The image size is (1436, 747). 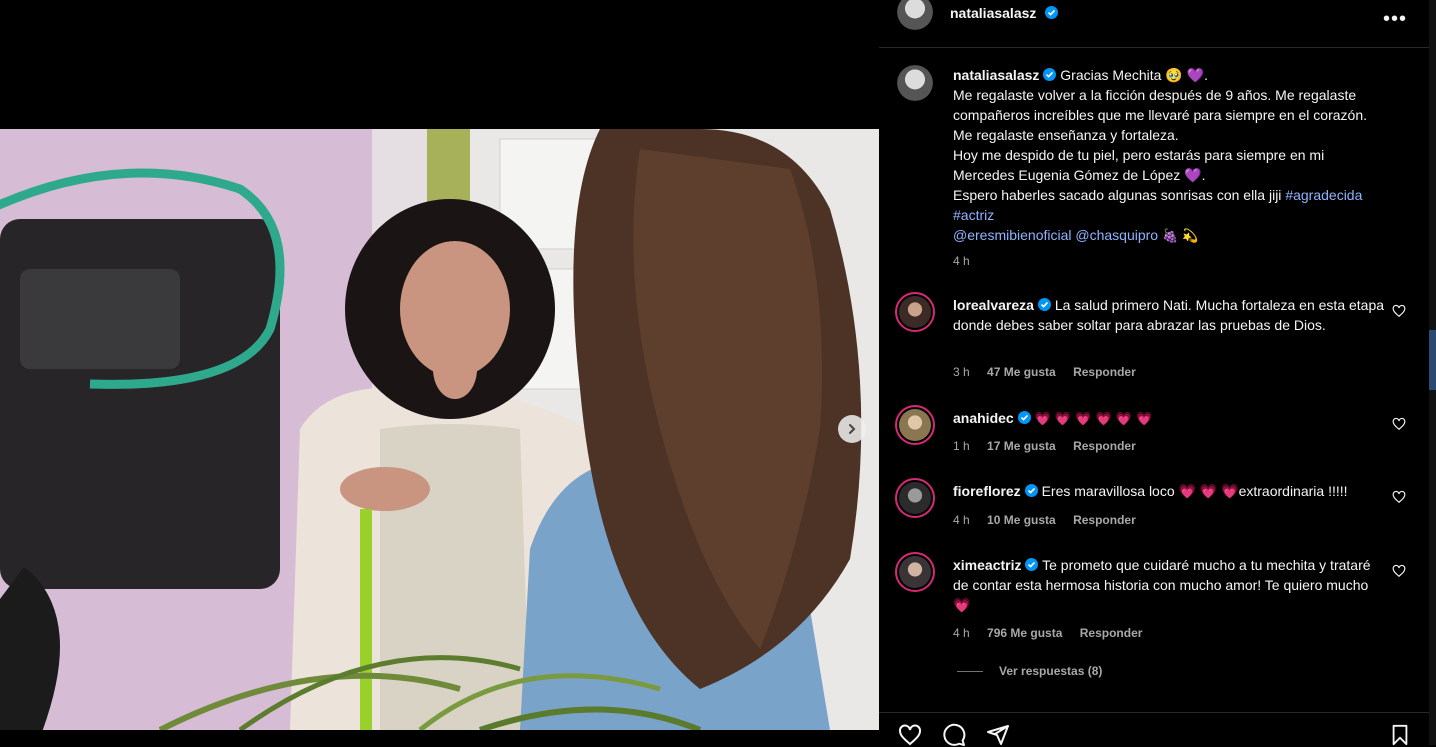 I want to click on next-photo-button, so click(x=852, y=429).